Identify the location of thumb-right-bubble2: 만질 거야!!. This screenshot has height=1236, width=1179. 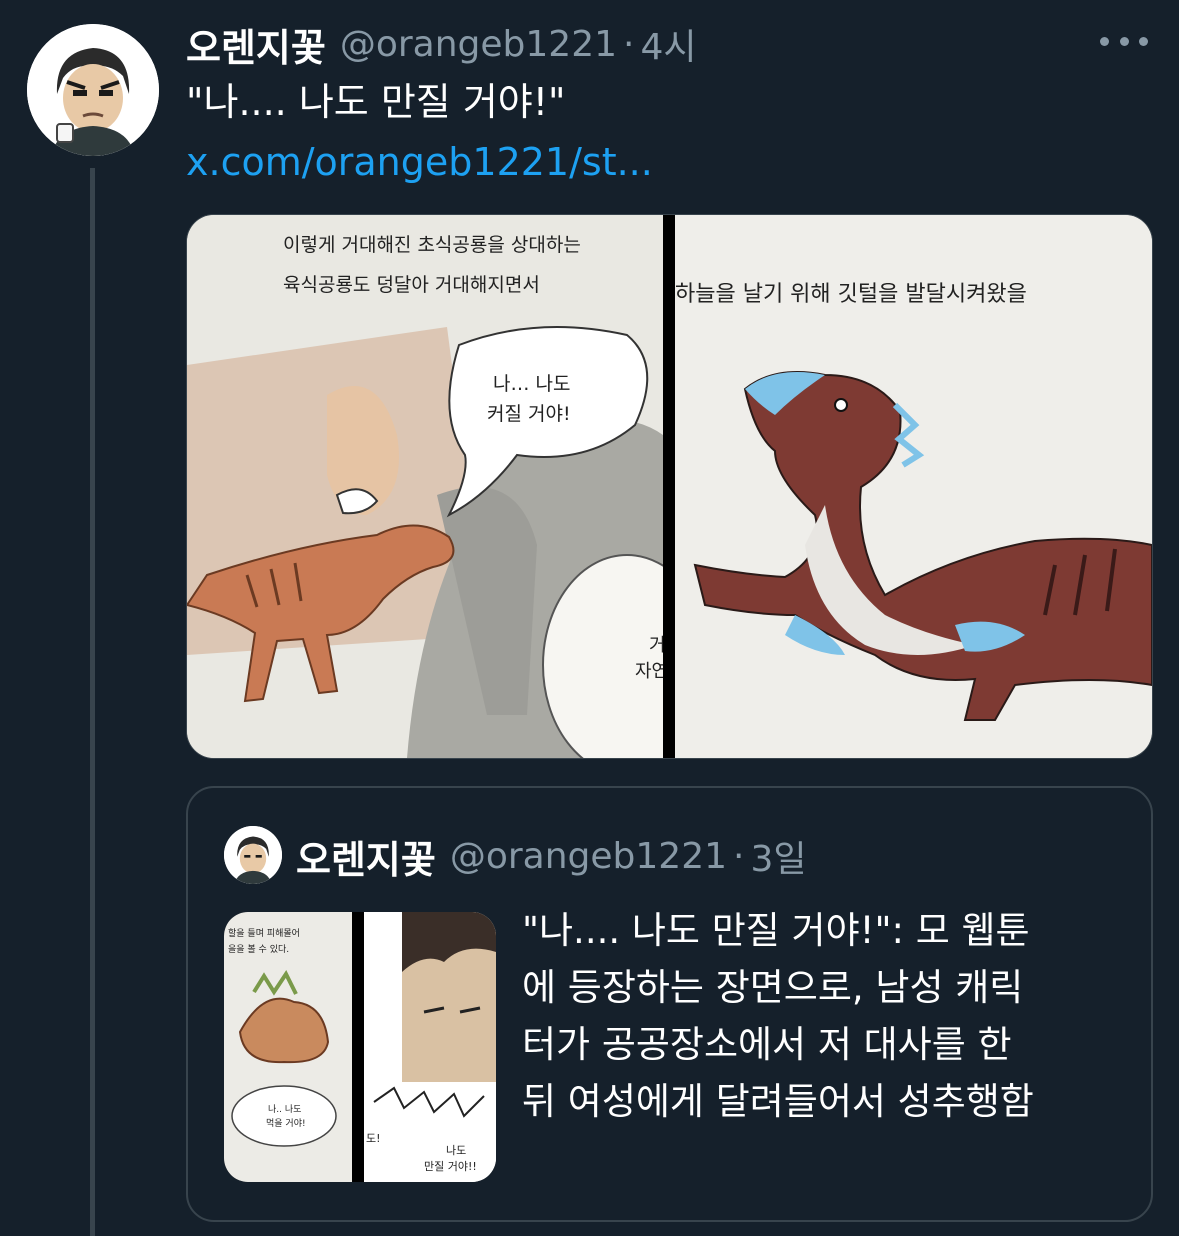
(450, 1166).